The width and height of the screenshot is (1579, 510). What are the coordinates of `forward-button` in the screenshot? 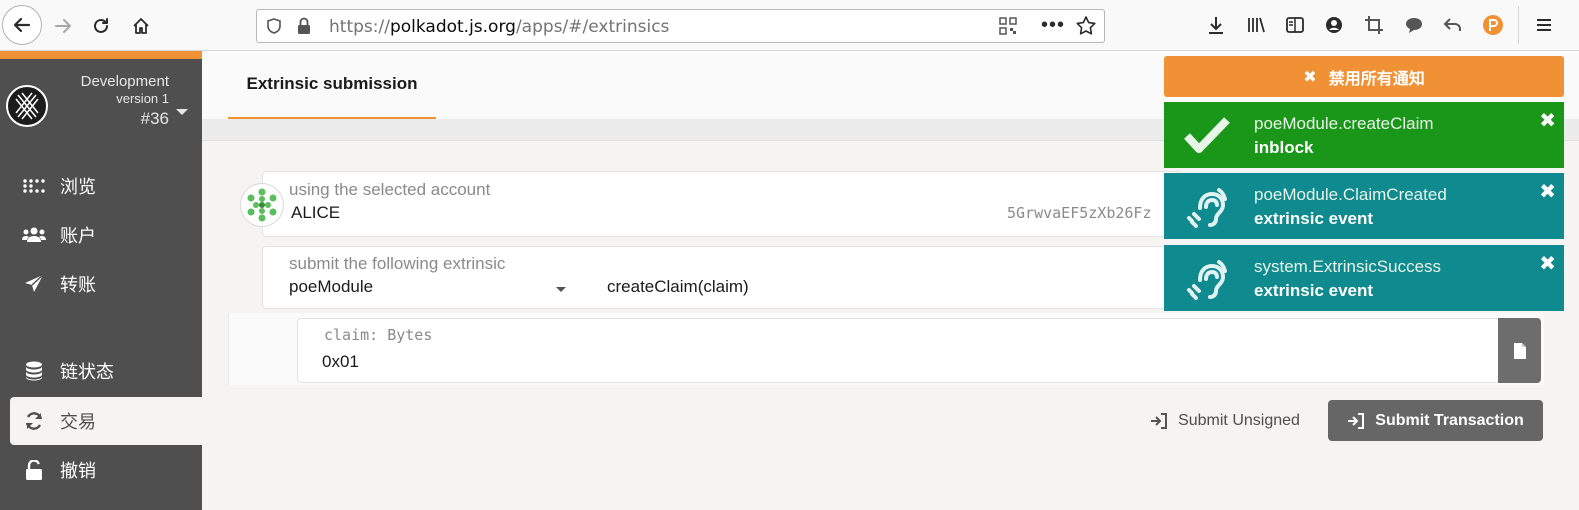 It's located at (63, 26).